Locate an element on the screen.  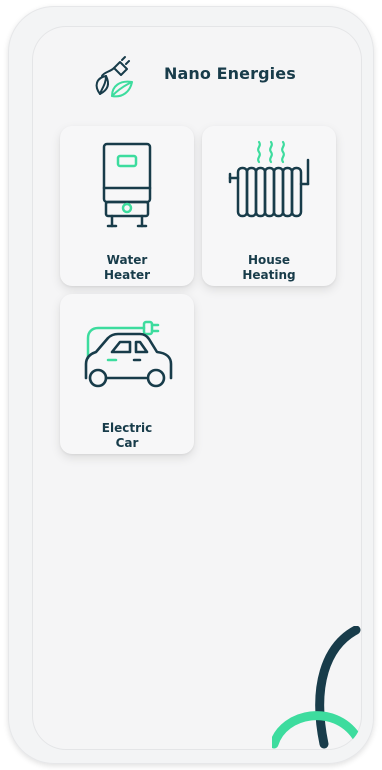
electric-car-icon is located at coordinates (128, 354).